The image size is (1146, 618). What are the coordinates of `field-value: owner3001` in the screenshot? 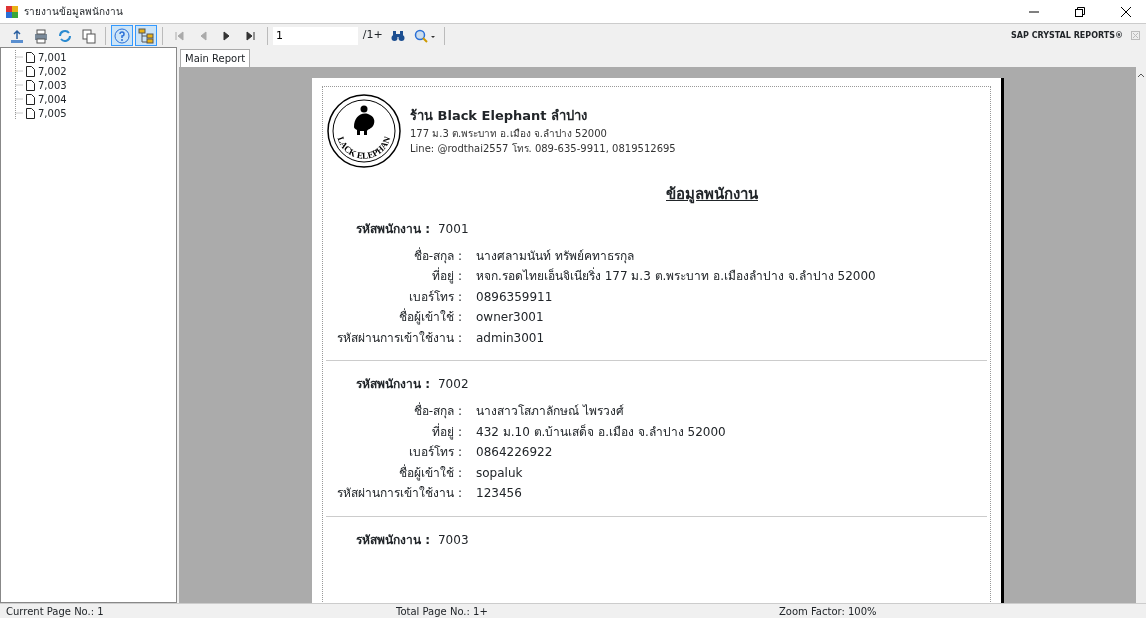 It's located at (510, 318).